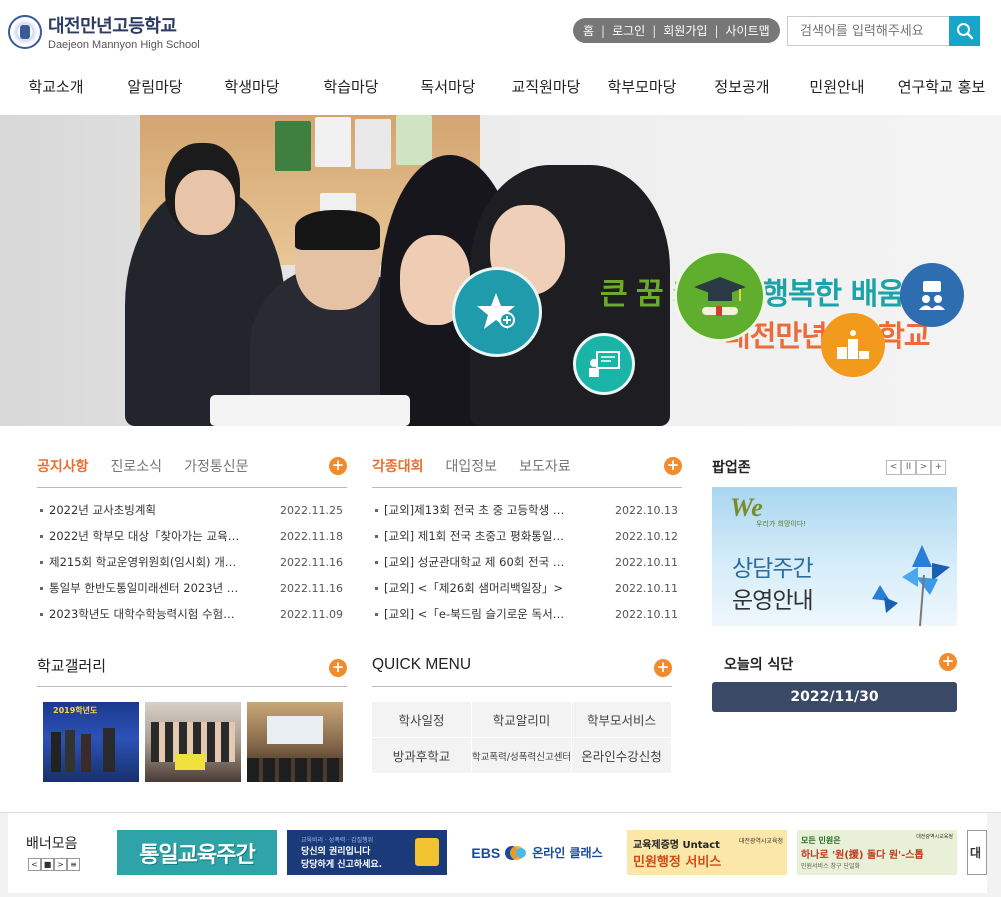  I want to click on list-item: 통일부 한반도통일미래센터 2023년 … 2022.11.16, so click(191, 588).